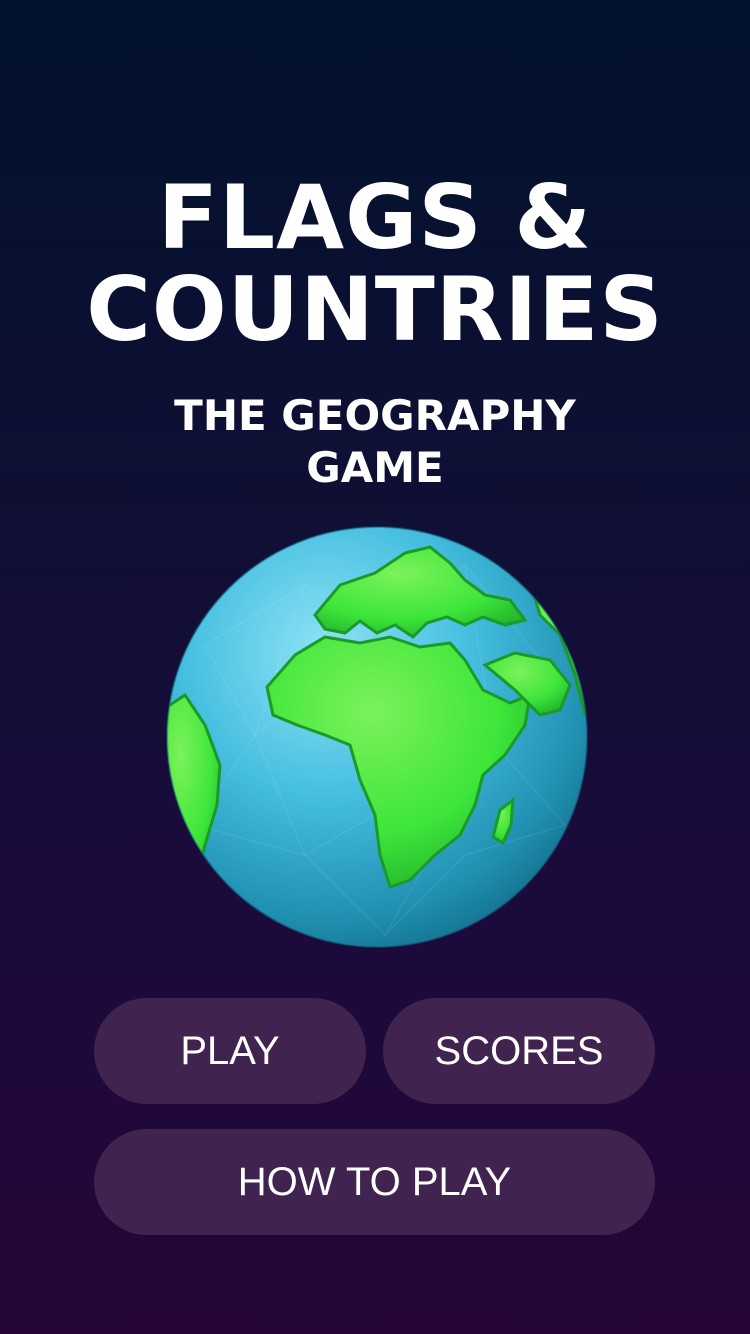 The height and width of the screenshot is (1334, 750). I want to click on game-title: FLAGS & COUNTRIES, so click(375, 264).